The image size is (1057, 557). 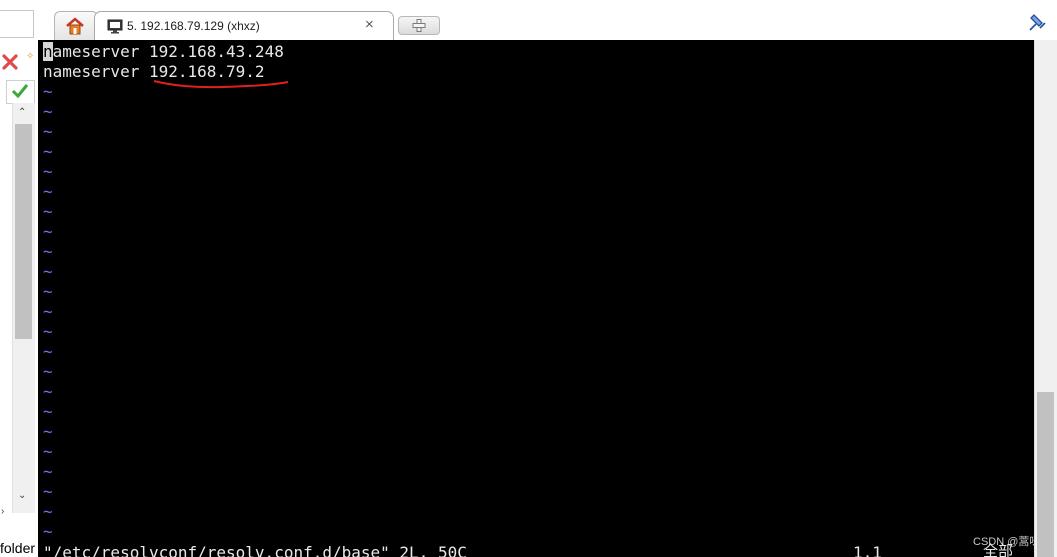 I want to click on text-cursor: n, so click(x=48, y=51).